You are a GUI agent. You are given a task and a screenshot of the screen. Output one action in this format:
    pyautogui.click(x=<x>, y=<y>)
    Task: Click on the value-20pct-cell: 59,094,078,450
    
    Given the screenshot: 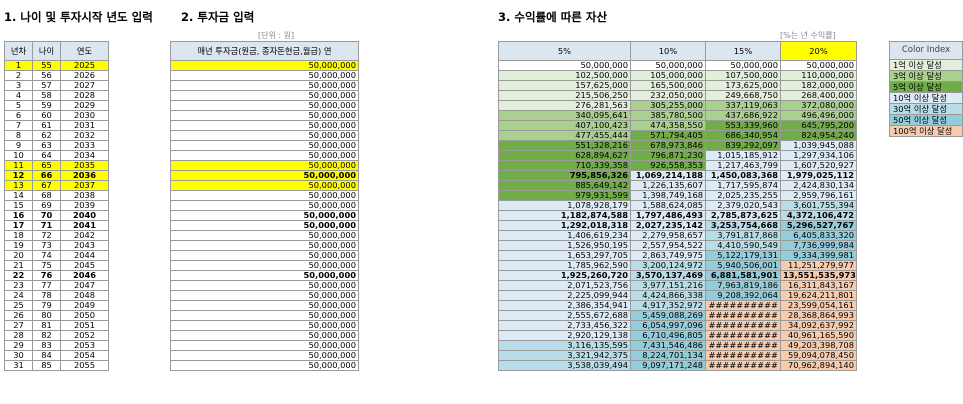 What is the action you would take?
    pyautogui.click(x=818, y=355)
    